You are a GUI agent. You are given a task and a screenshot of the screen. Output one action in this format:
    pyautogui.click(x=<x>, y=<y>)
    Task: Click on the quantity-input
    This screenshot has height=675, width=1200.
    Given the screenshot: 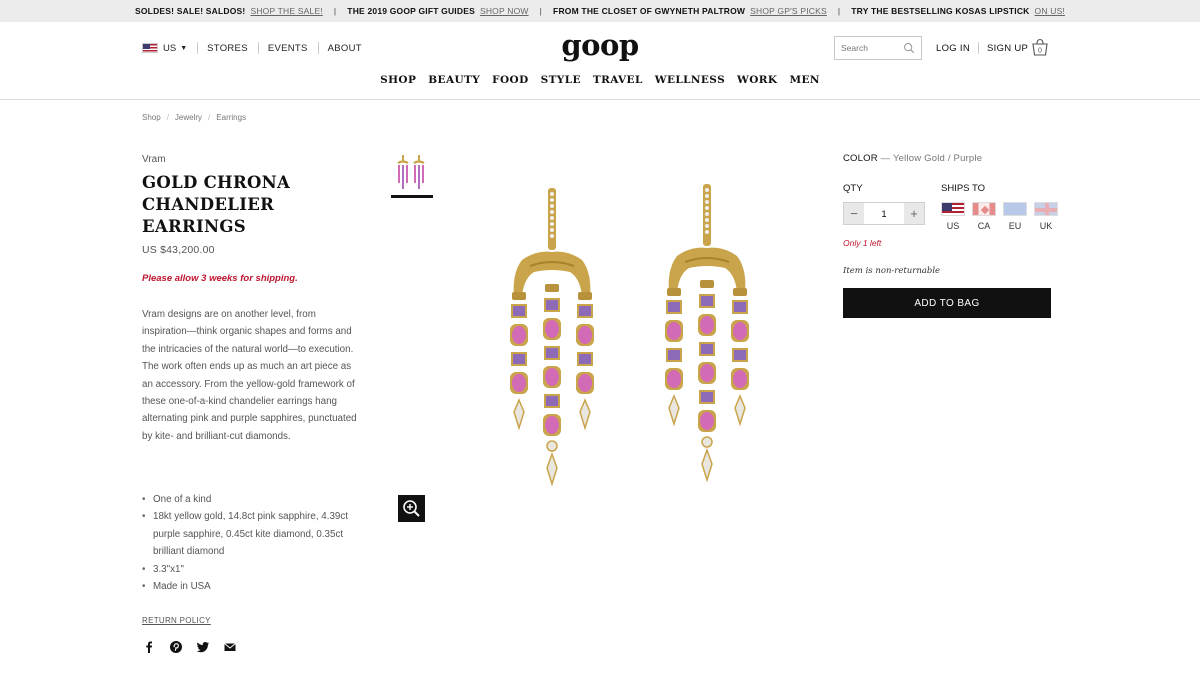 What is the action you would take?
    pyautogui.click(x=884, y=213)
    